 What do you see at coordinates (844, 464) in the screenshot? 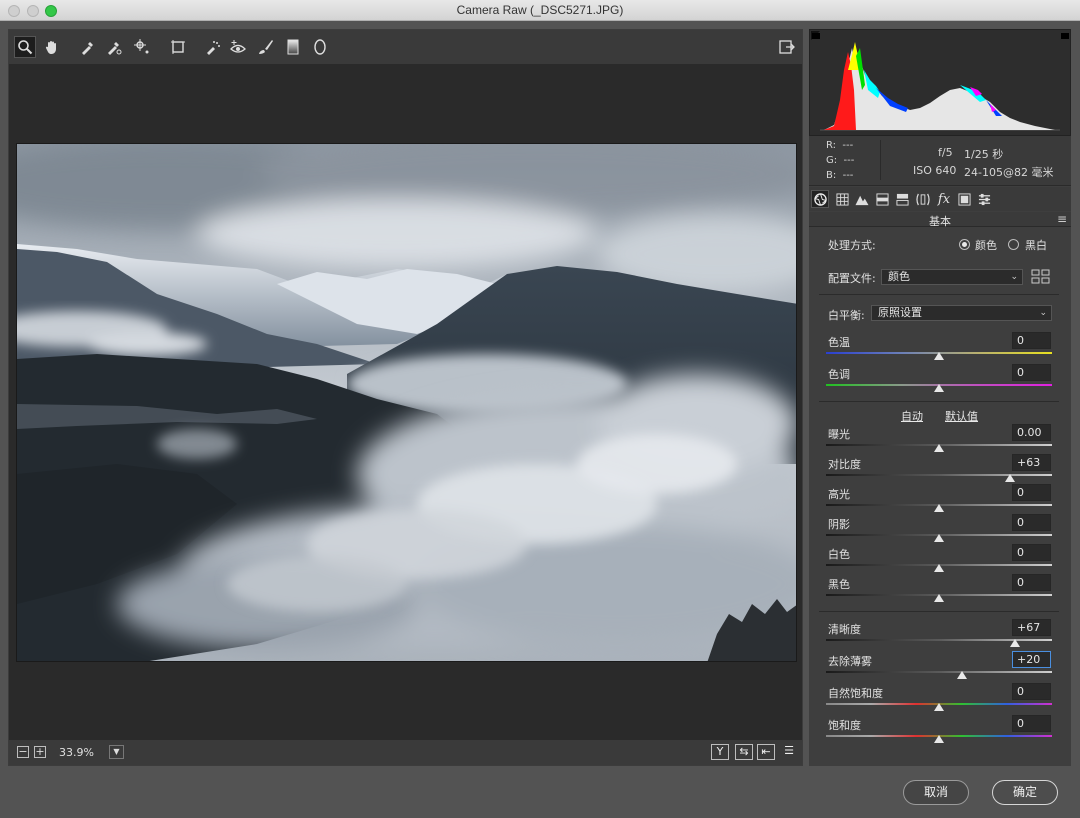
I see `slider-label-contrast: 对比度` at bounding box center [844, 464].